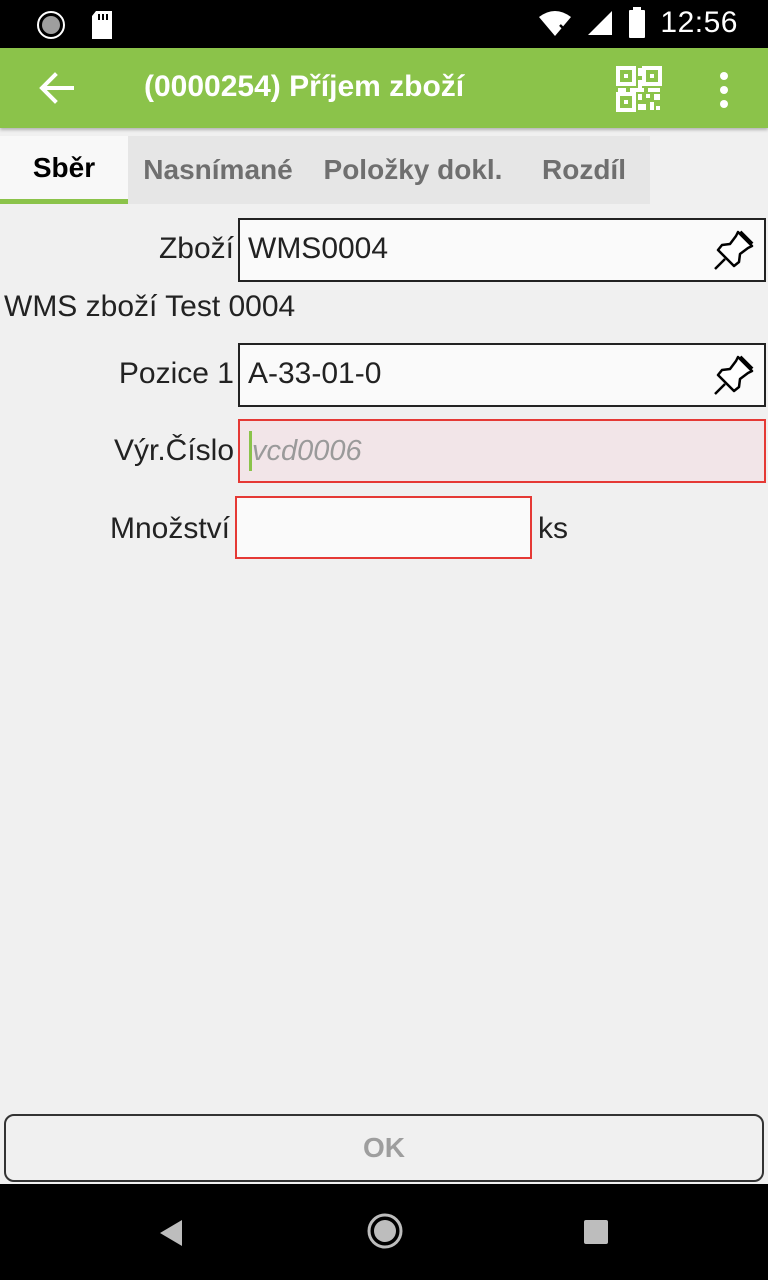 The width and height of the screenshot is (768, 1280). What do you see at coordinates (600, 23) in the screenshot?
I see `signal-icon` at bounding box center [600, 23].